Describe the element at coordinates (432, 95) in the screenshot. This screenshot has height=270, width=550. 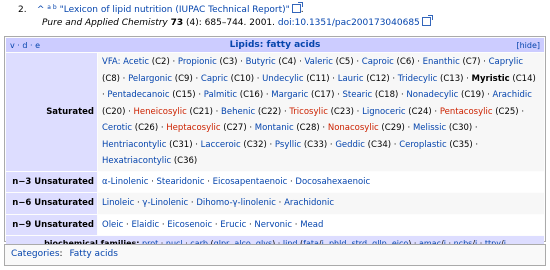
I see `navbox-link: Nonadecylic` at that location.